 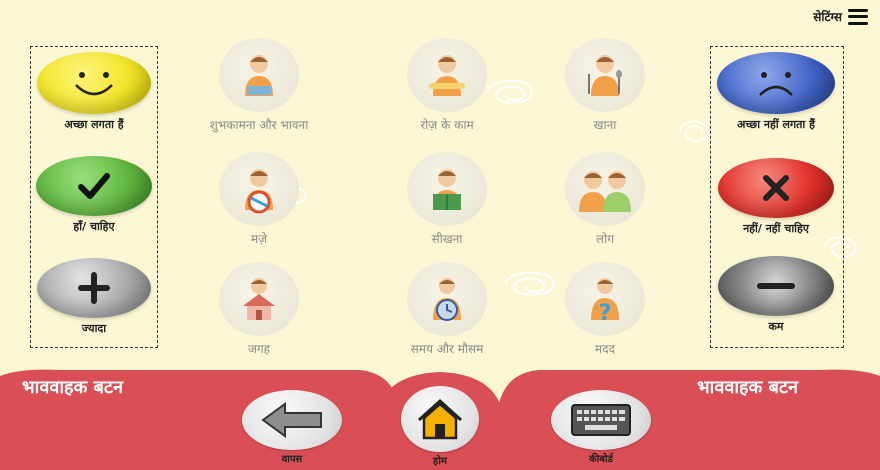 I want to click on more-label: ज्यादा, so click(x=94, y=328).